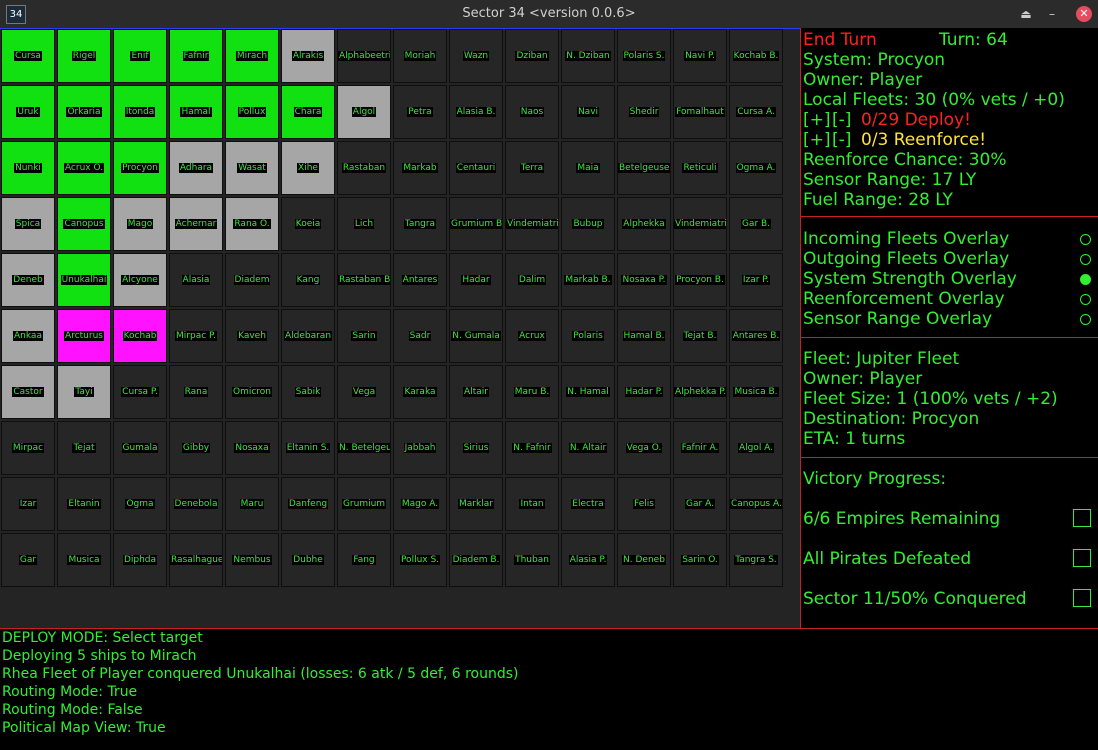 This screenshot has height=750, width=1098. Describe the element at coordinates (700, 280) in the screenshot. I see `star-system-cell: Procyon B.` at that location.